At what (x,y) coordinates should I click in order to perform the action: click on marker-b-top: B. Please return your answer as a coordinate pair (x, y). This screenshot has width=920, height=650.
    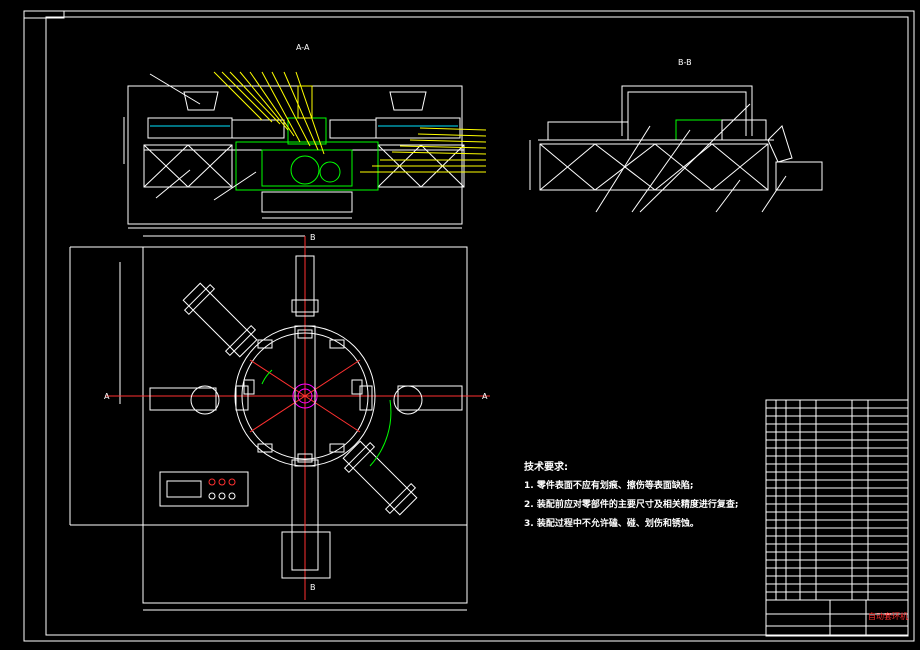
    Looking at the image, I should click on (313, 237).